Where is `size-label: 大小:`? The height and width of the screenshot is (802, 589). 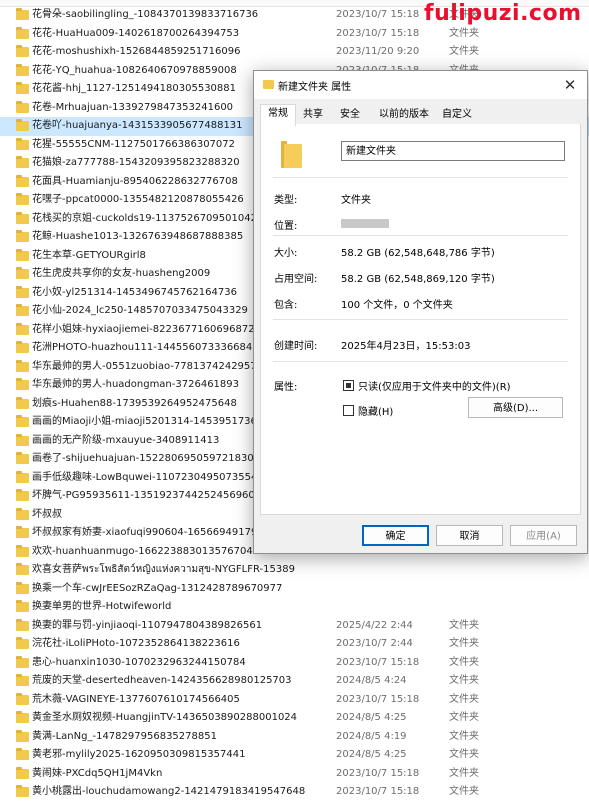
size-label: 大小: is located at coordinates (286, 253).